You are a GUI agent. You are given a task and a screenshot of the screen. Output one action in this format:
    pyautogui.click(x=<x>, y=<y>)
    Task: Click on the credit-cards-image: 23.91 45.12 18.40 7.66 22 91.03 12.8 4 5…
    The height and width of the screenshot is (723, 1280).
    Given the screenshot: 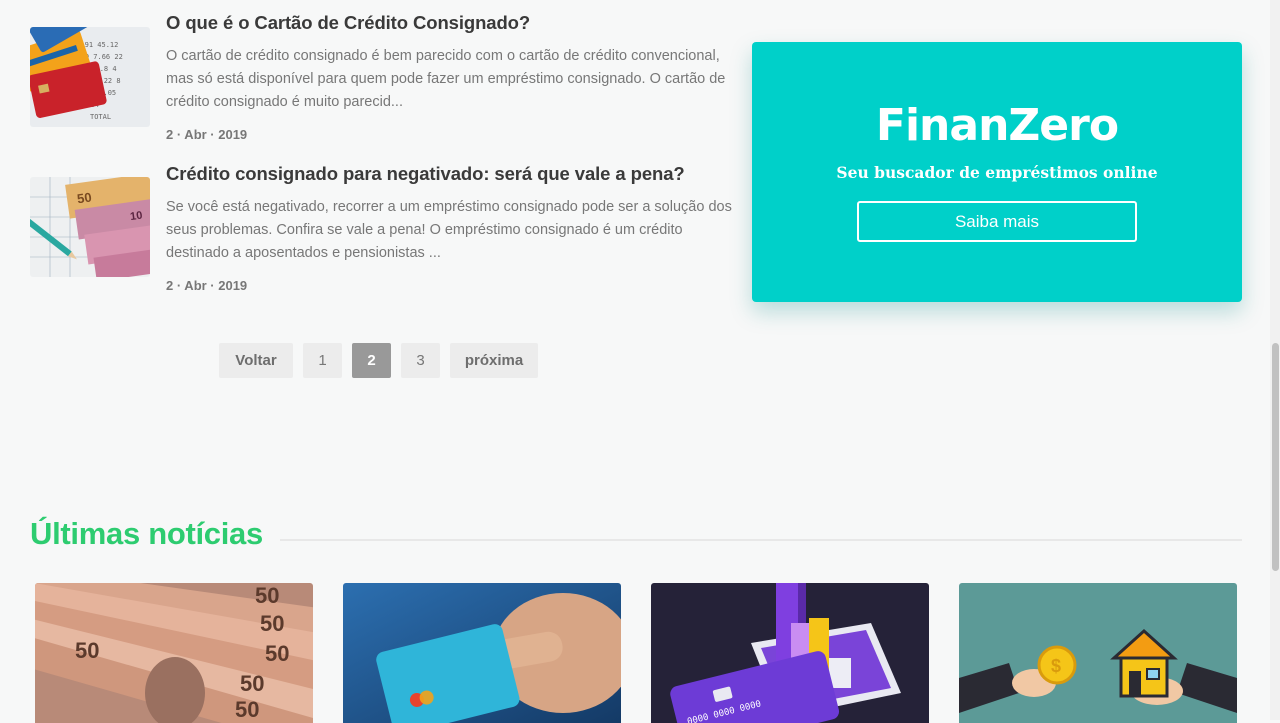 What is the action you would take?
    pyautogui.click(x=90, y=77)
    